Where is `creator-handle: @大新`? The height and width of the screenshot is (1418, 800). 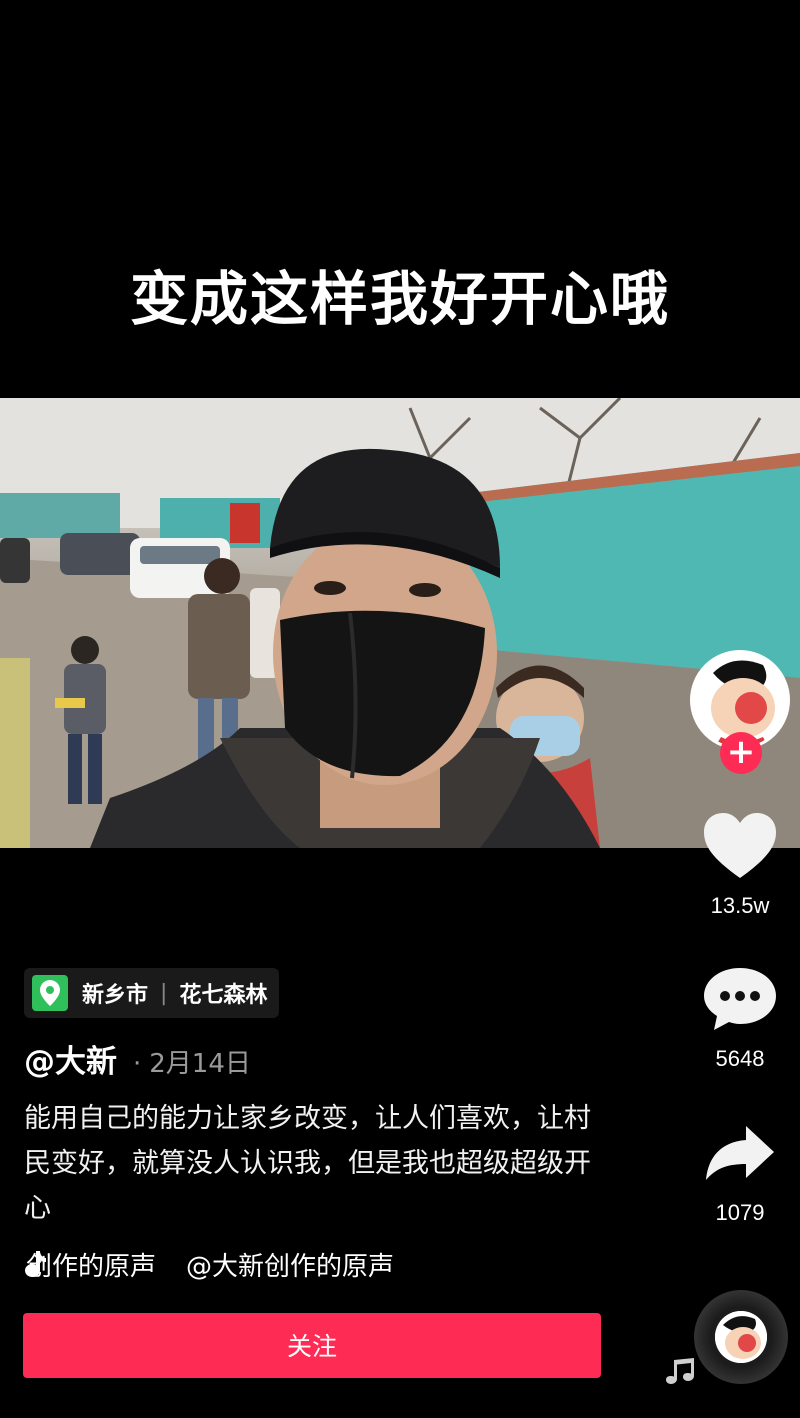 creator-handle: @大新 is located at coordinates (70, 1058).